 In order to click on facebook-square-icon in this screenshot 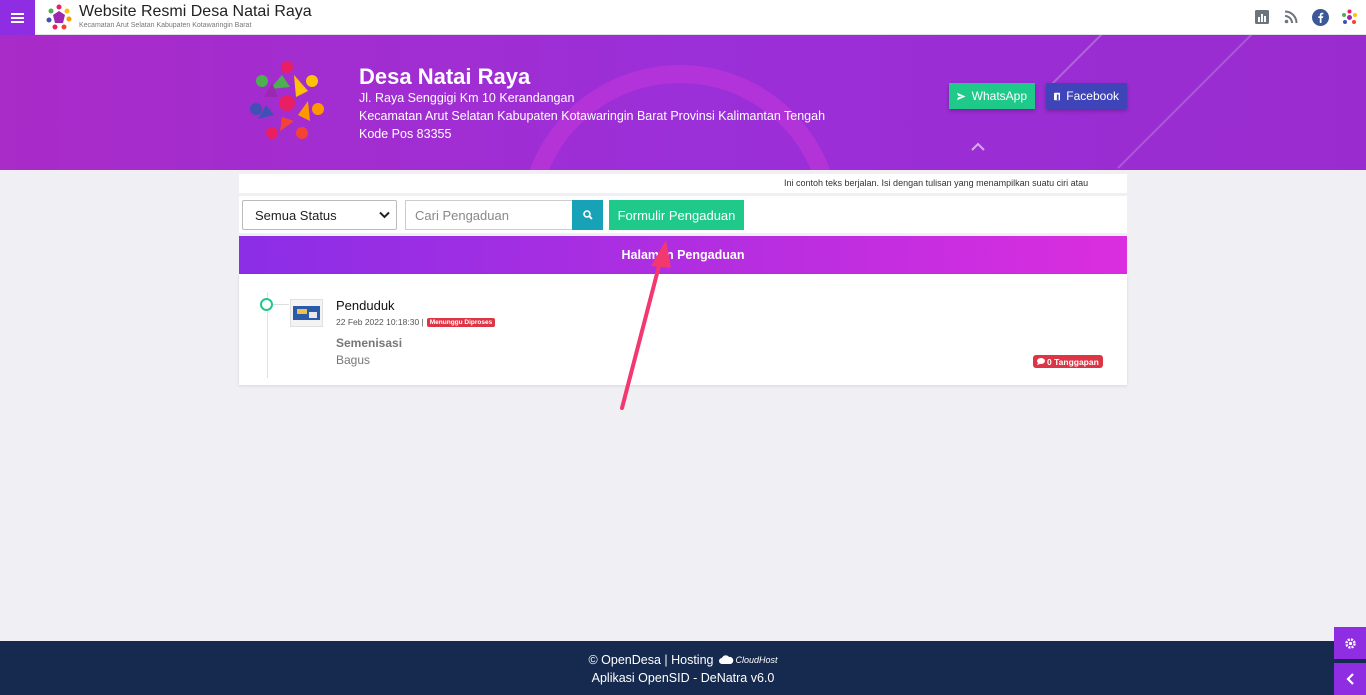, I will do `click(1057, 96)`.